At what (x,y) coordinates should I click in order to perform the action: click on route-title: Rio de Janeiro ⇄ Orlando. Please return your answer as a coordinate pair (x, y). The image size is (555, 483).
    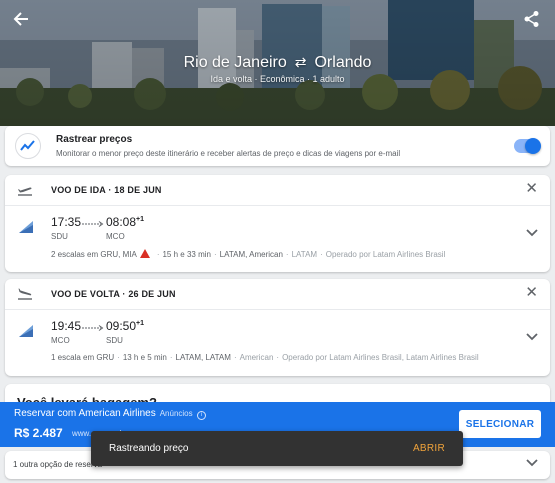
    Looking at the image, I should click on (277, 63).